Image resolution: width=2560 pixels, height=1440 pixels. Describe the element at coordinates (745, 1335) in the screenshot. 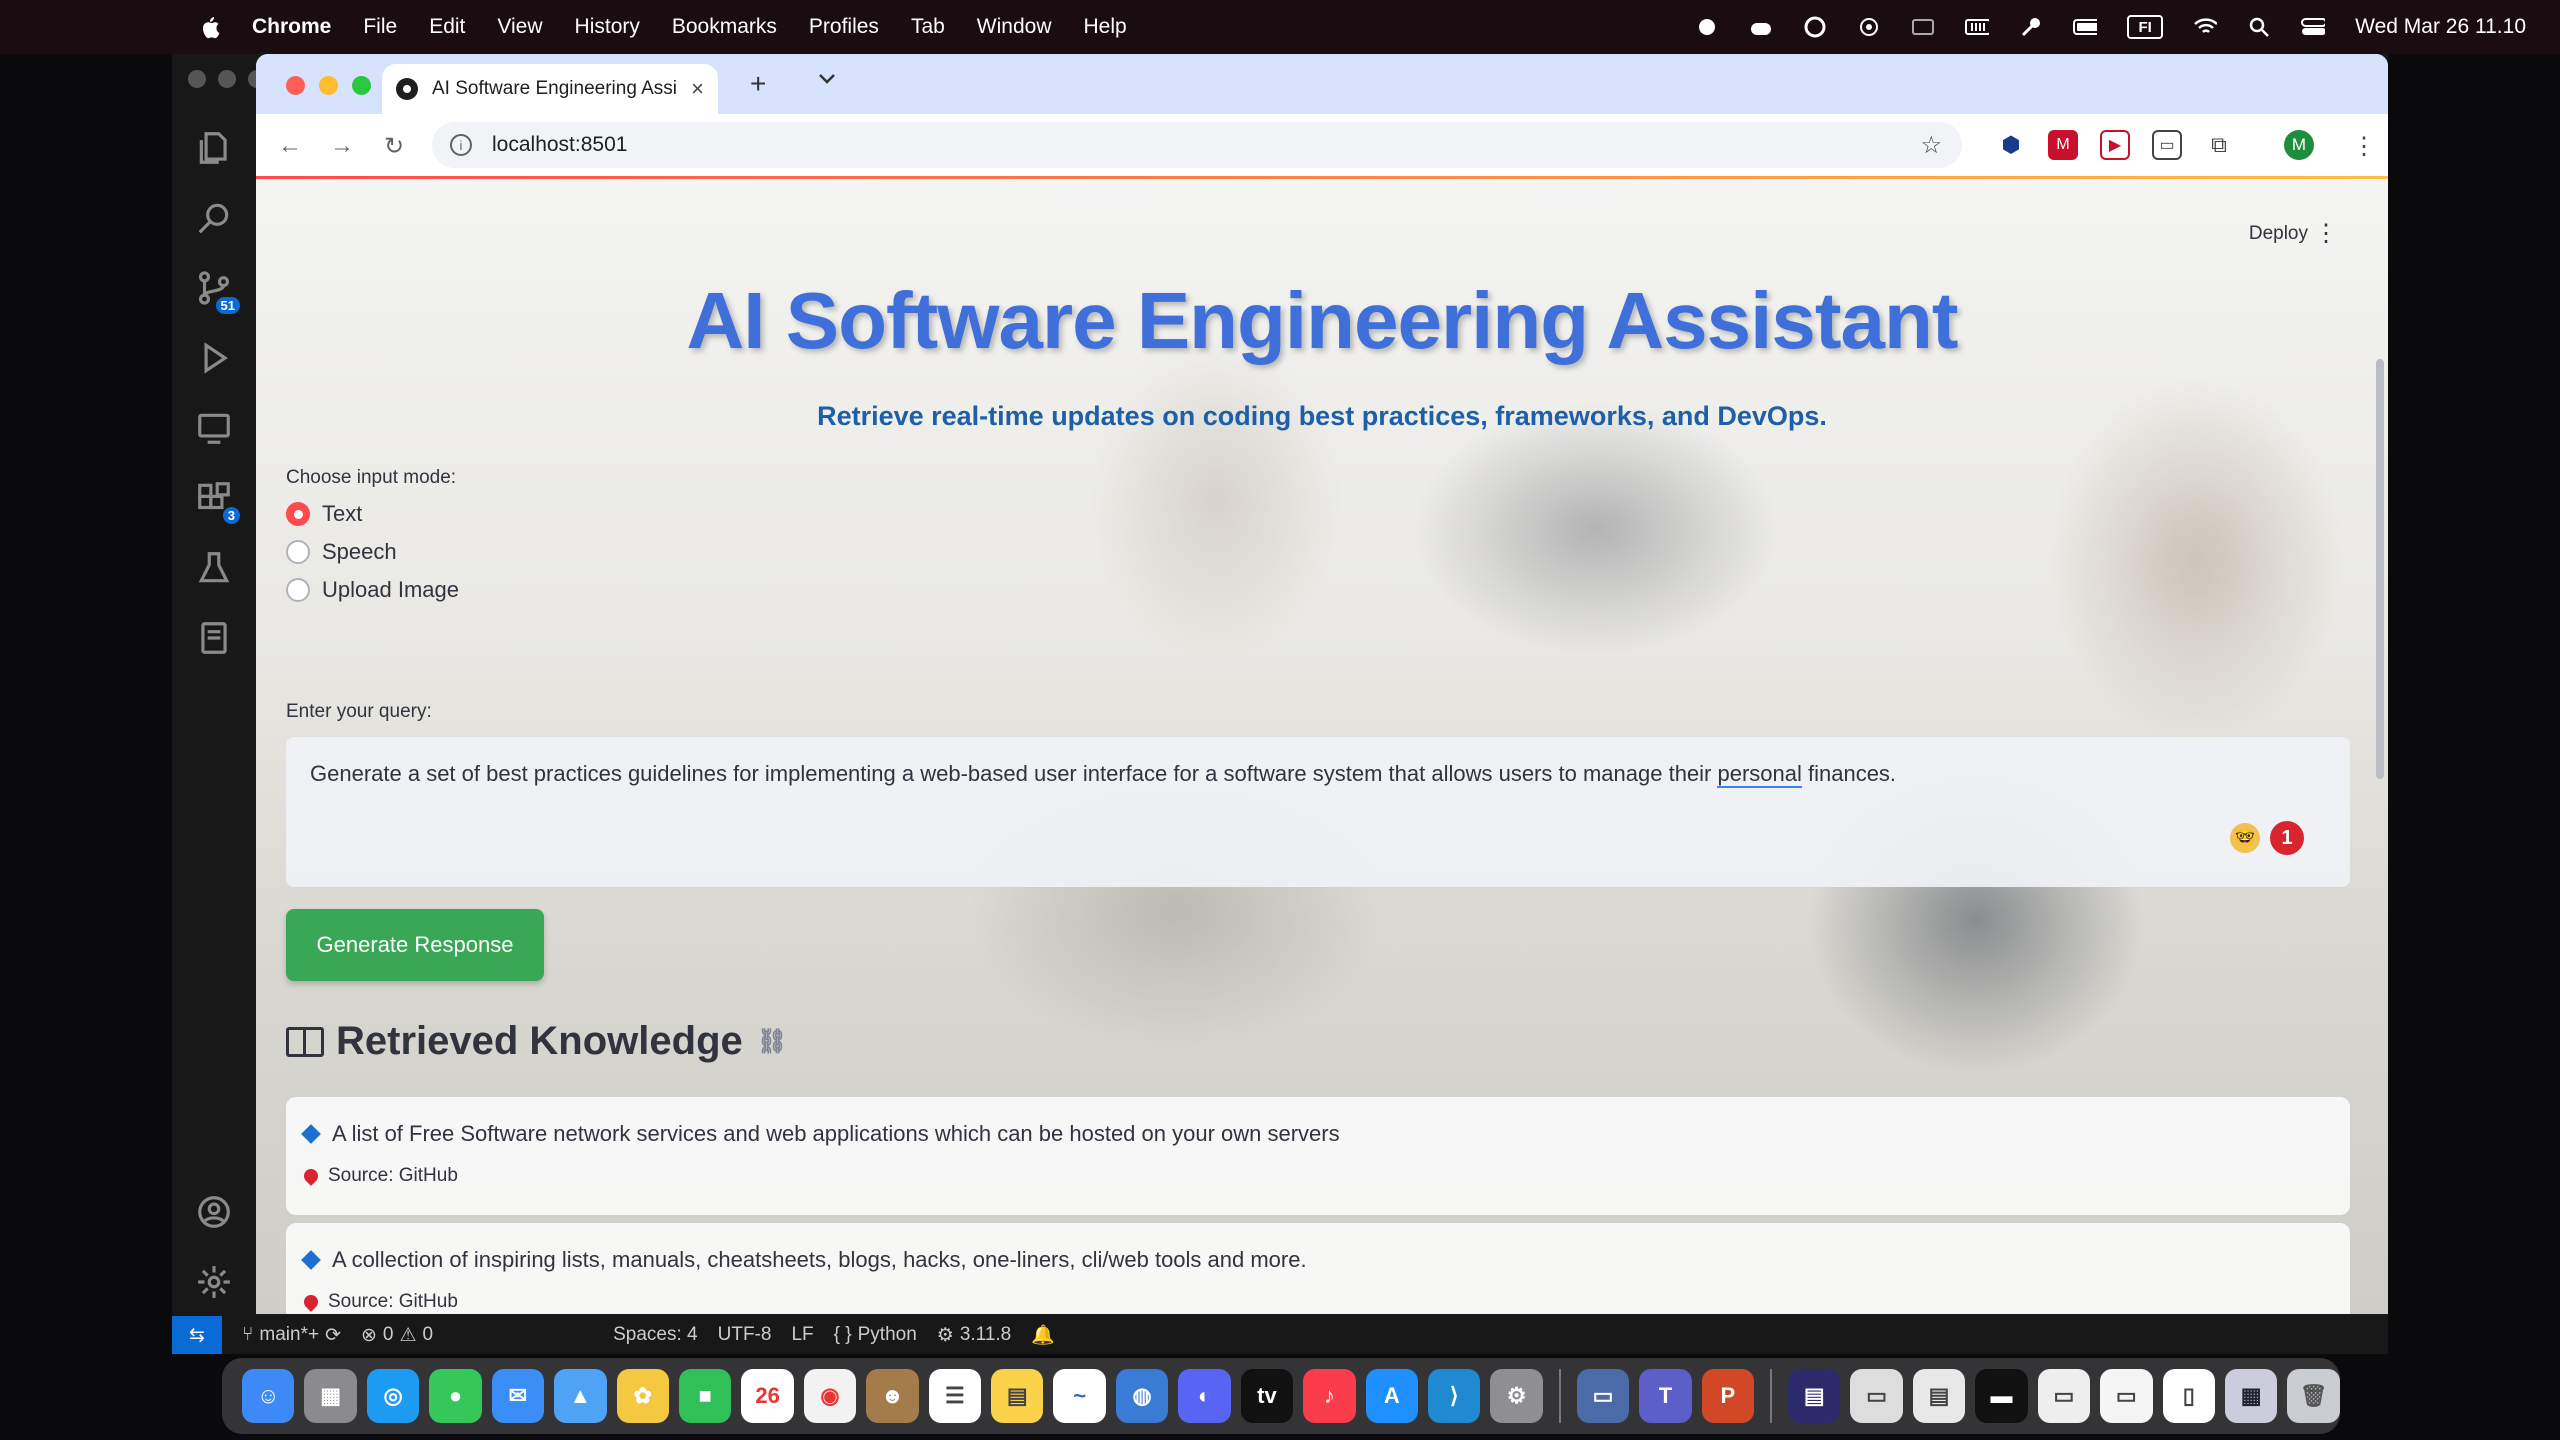

I see `encoding-indicator: UTF-8` at that location.